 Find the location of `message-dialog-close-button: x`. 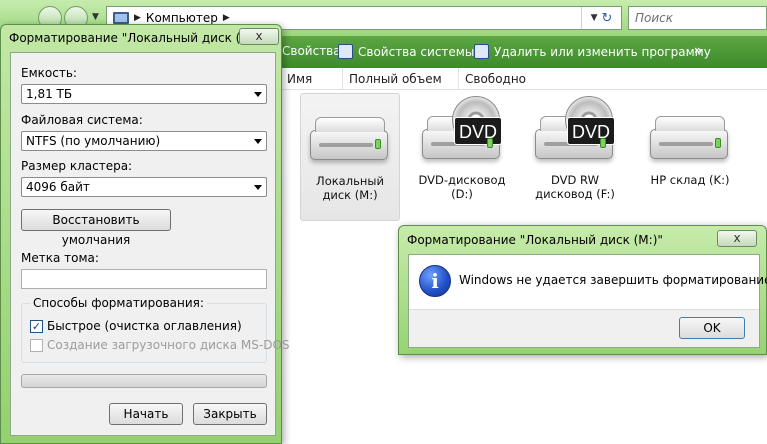

message-dialog-close-button: x is located at coordinates (737, 238).